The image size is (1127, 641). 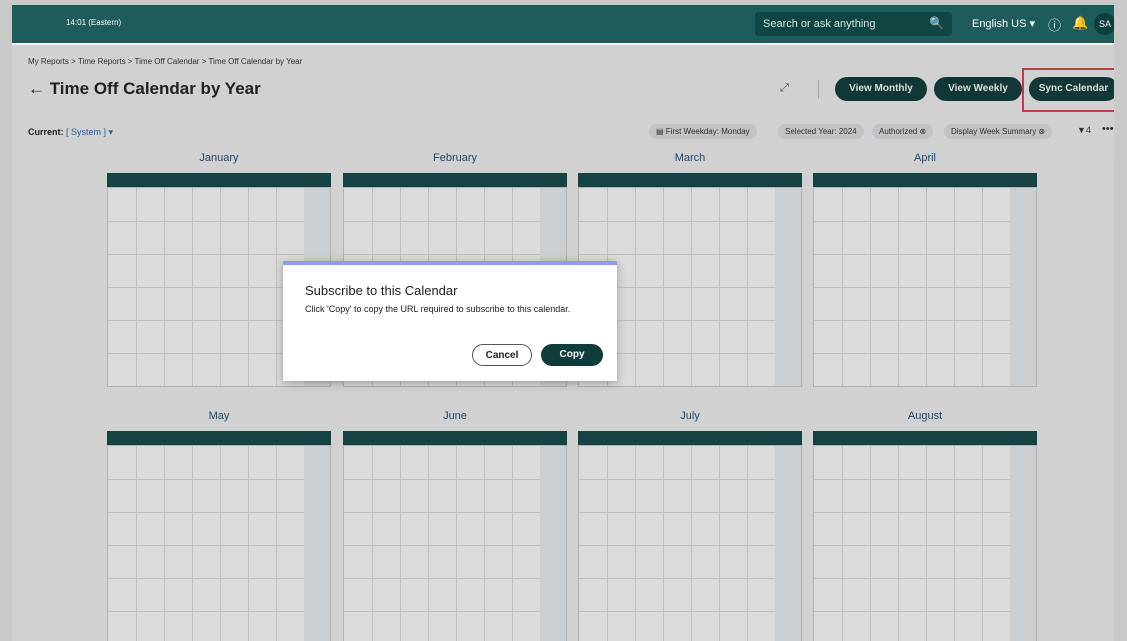 I want to click on dialog-title: Subscribe to this Calendar, so click(x=381, y=290).